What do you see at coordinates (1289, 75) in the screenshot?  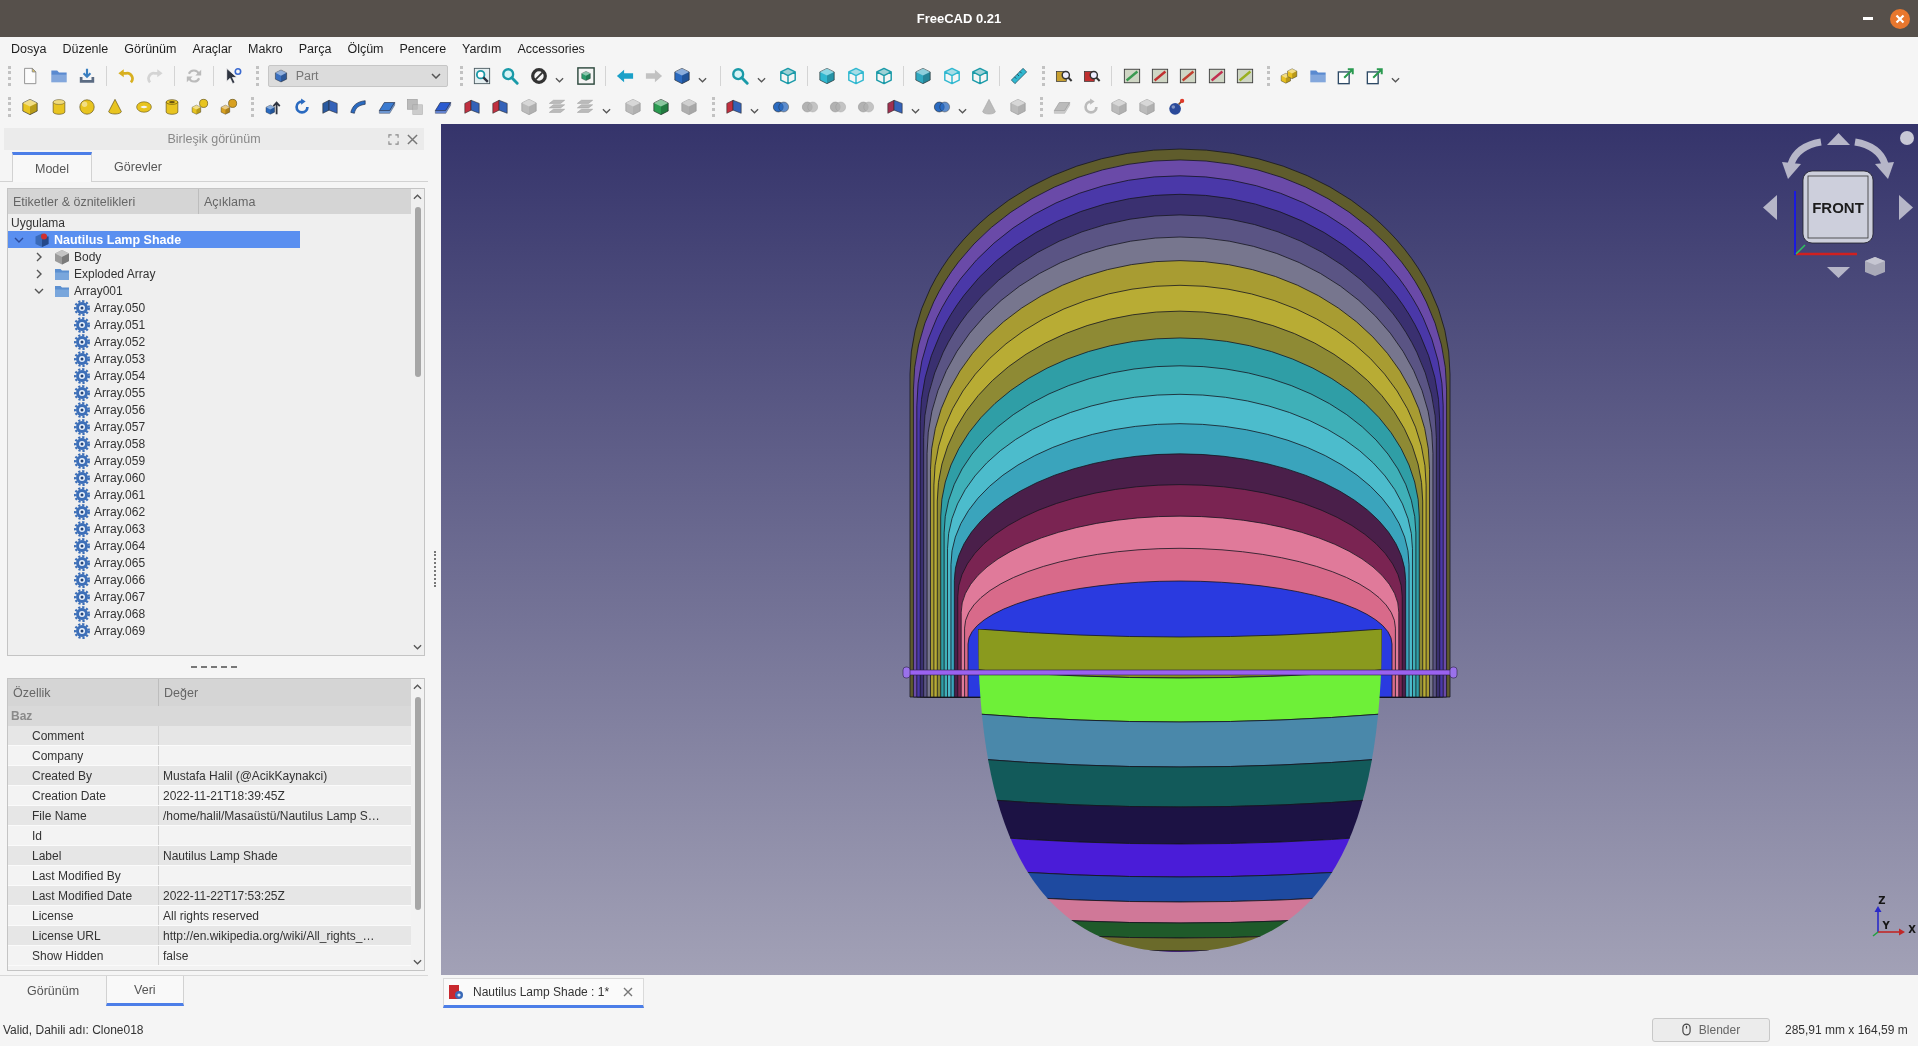 I see `blocks-icon` at bounding box center [1289, 75].